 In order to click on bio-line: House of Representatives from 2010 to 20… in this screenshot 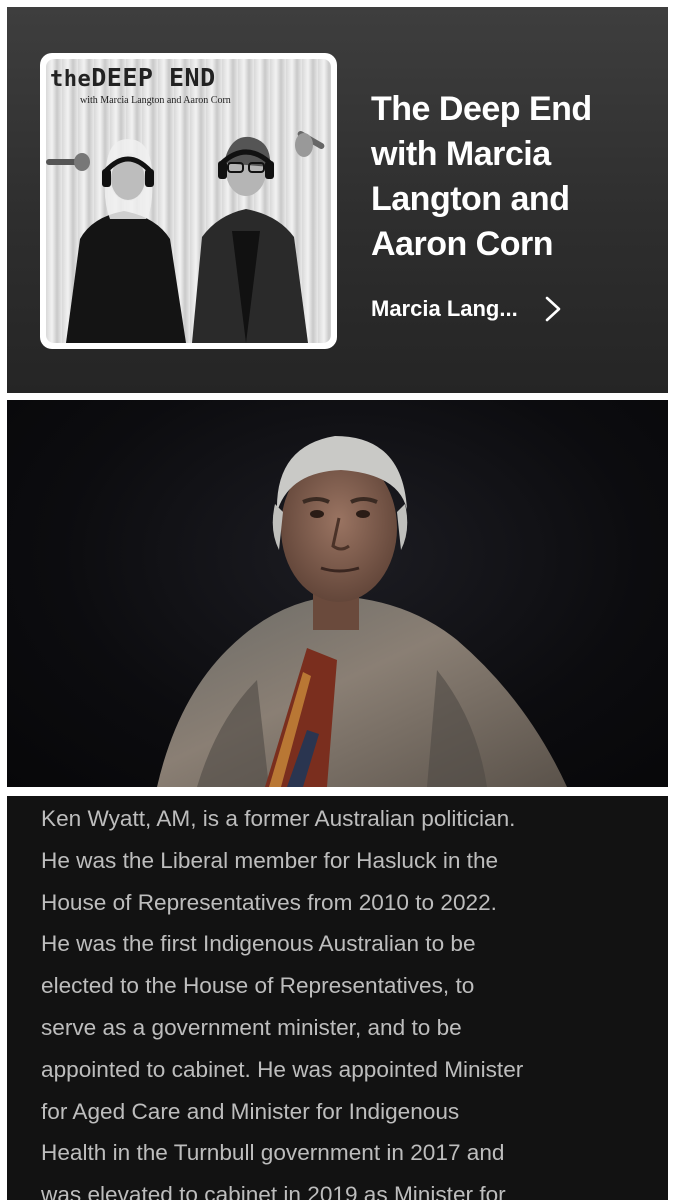, I will do `click(269, 902)`.